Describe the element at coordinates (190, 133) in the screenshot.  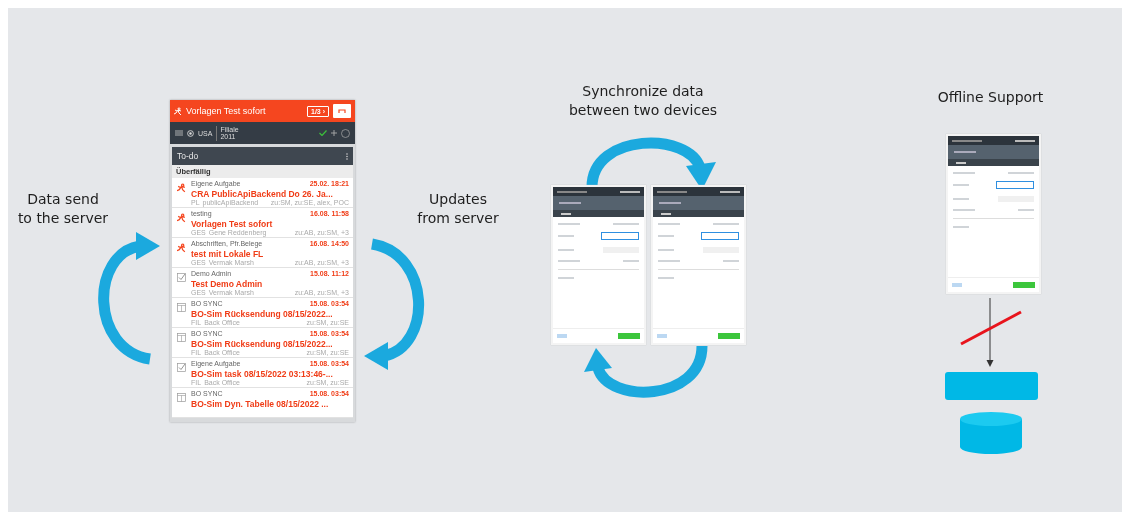
I see `target-icon` at that location.